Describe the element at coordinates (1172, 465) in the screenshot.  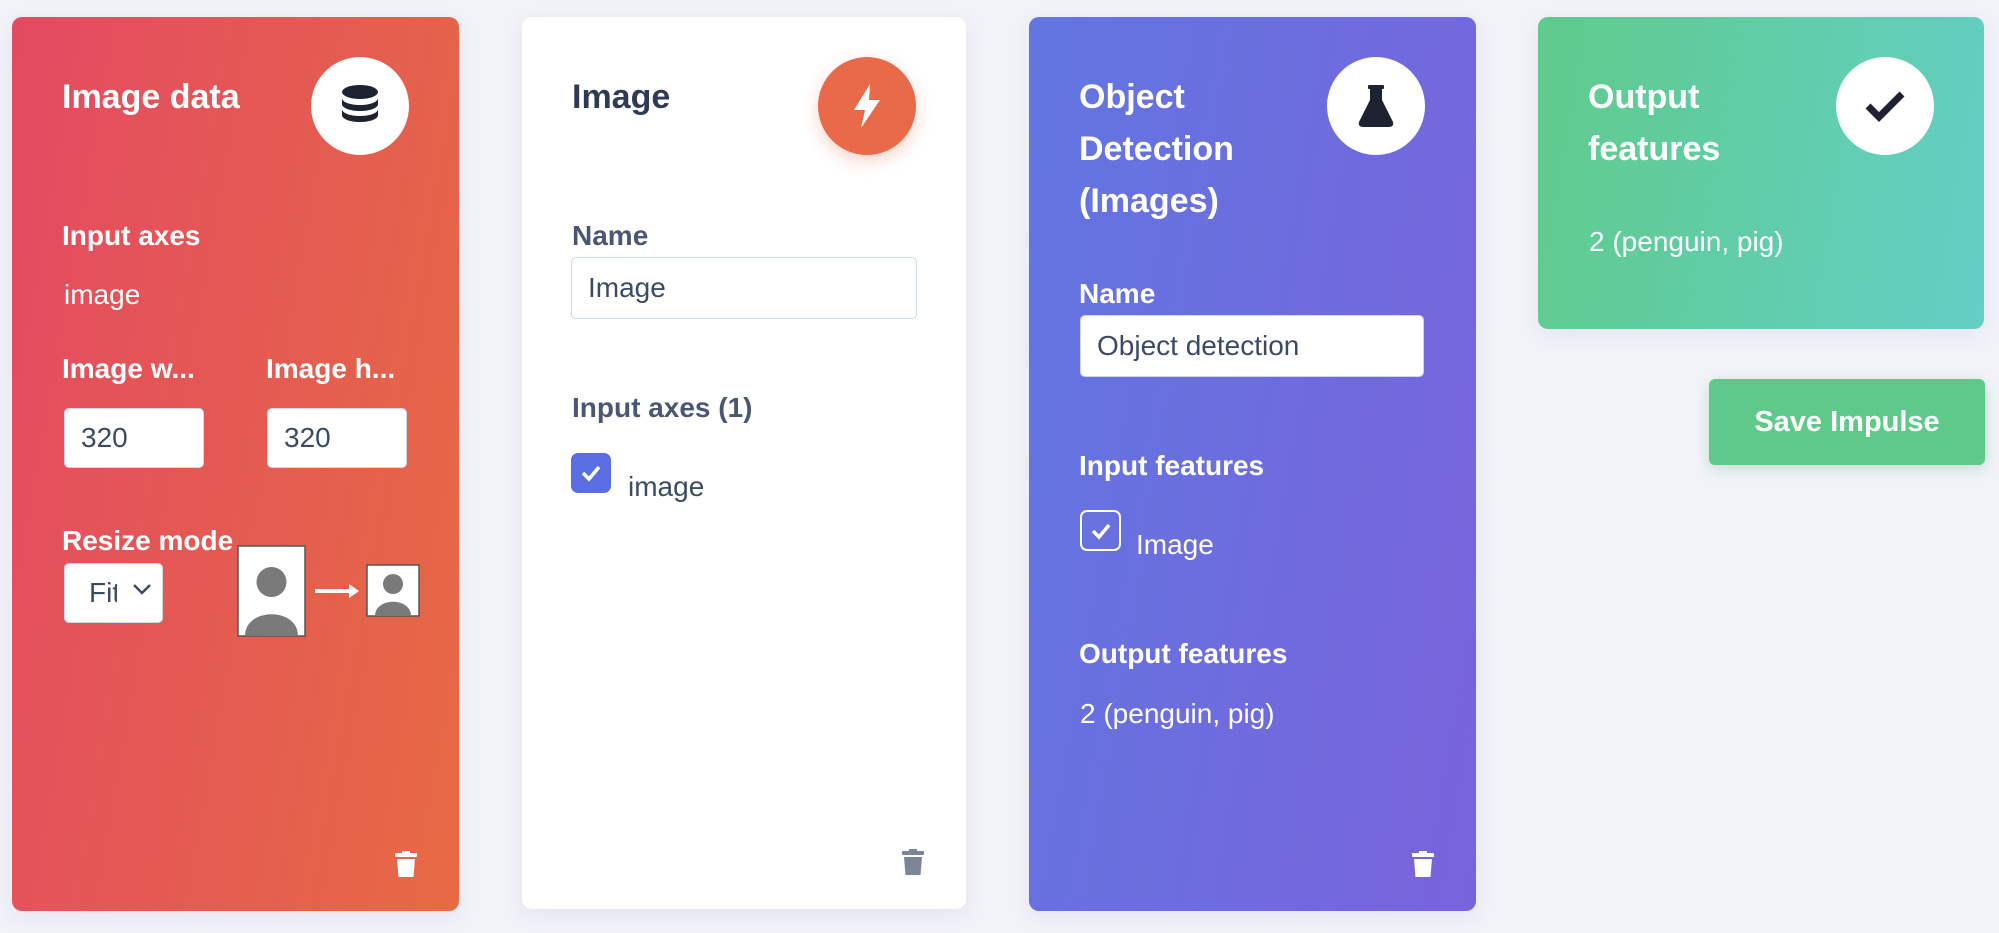
I see `input-features-label: Input features` at that location.